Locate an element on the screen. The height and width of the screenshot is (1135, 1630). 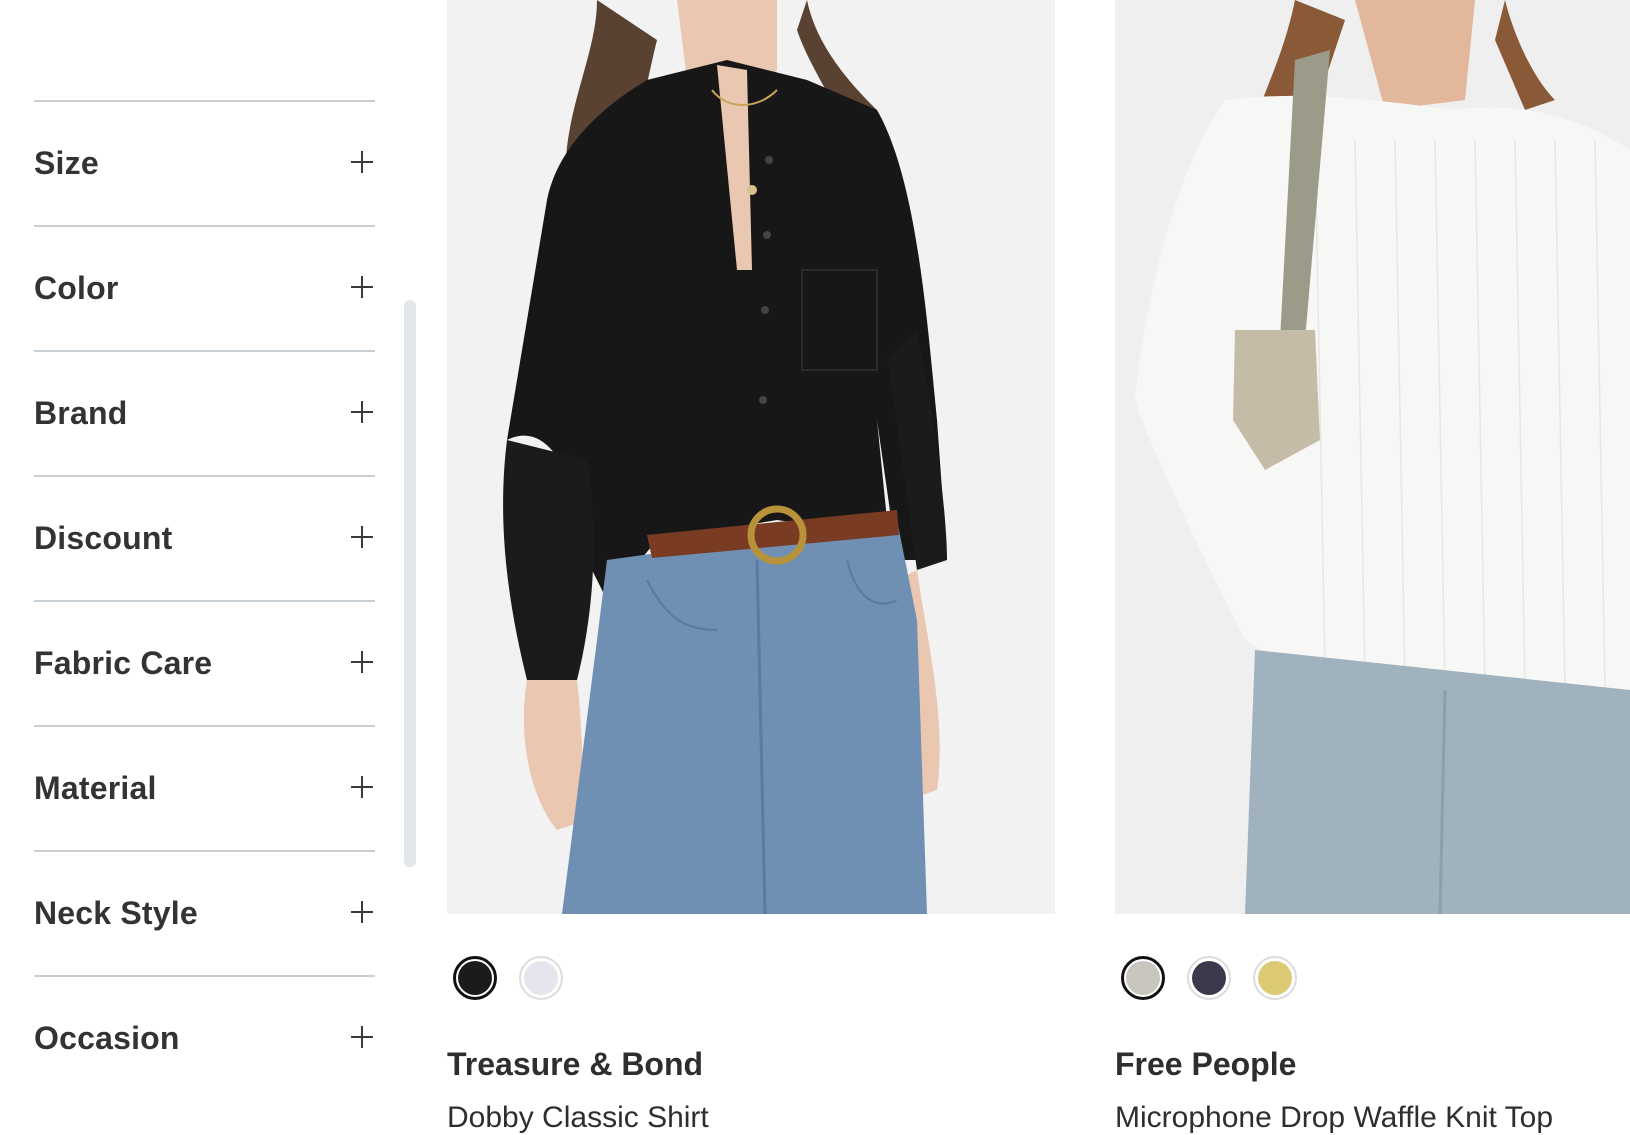
filter-label: Brand is located at coordinates (81, 413).